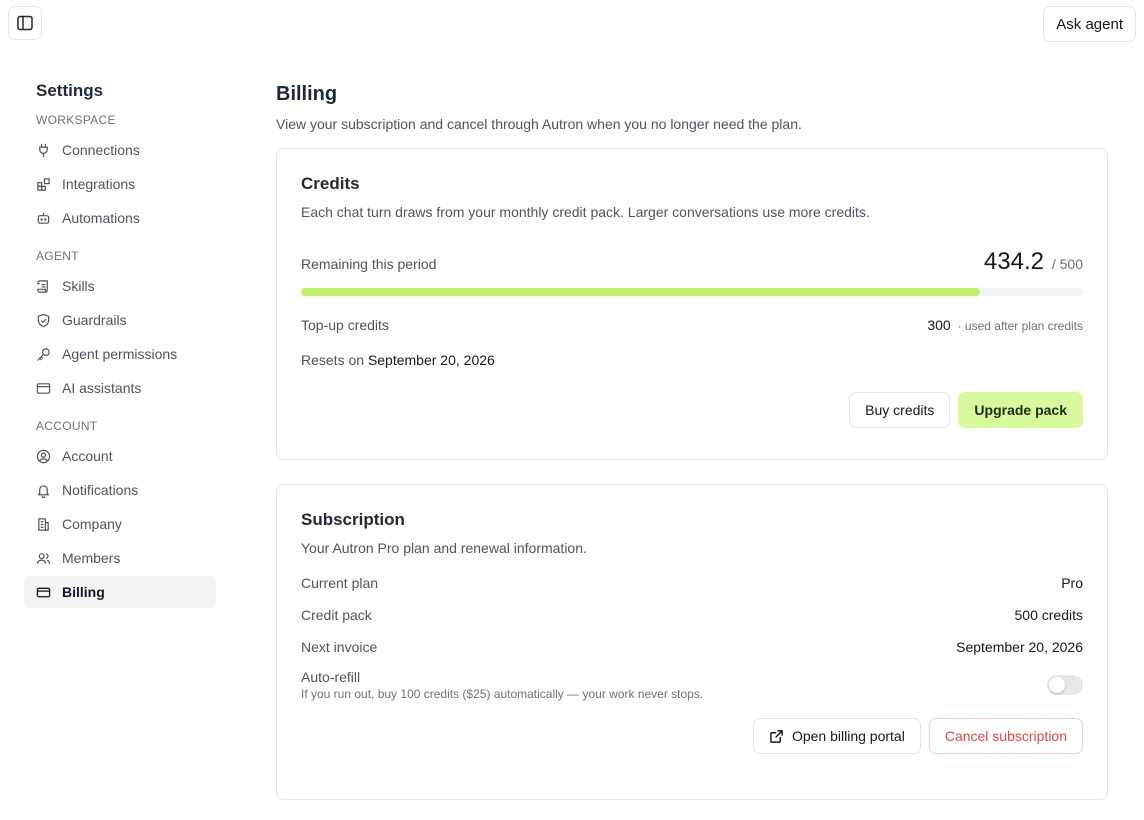 The height and width of the screenshot is (820, 1144). I want to click on sidebar-item-connections: Connections, so click(120, 150).